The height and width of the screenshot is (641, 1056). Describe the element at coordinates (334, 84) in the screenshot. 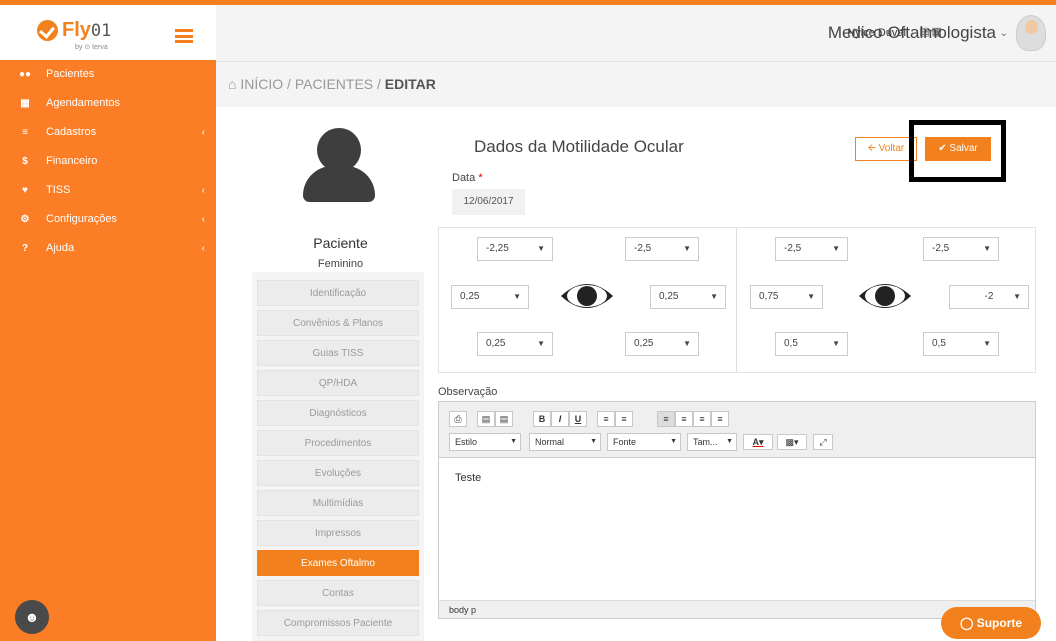

I see `breadcrumb-section: PACIENTES` at that location.